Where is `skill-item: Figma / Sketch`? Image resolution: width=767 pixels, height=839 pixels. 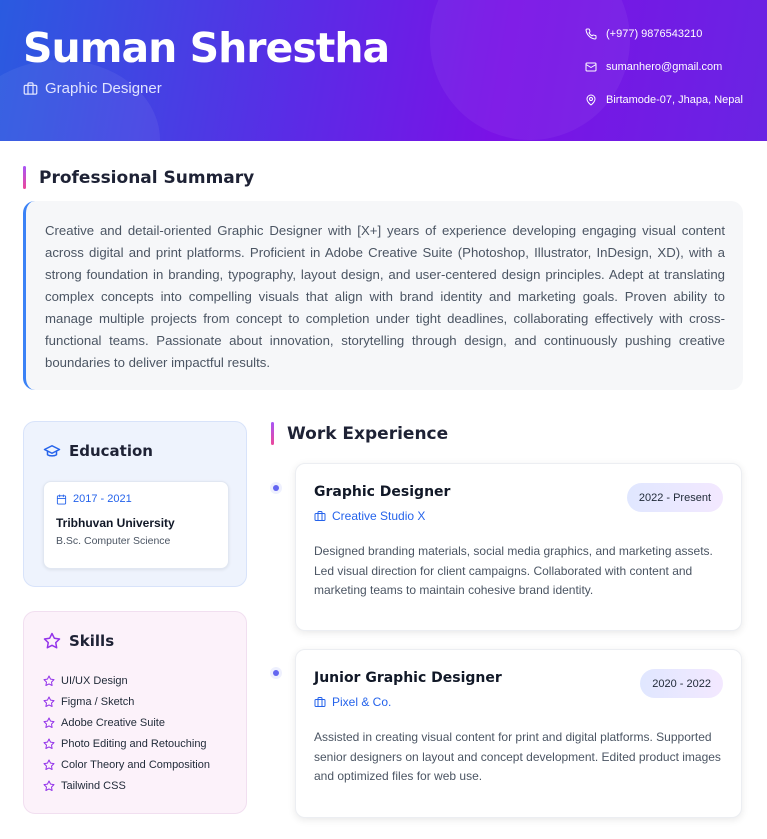
skill-item: Figma / Sketch is located at coordinates (126, 701).